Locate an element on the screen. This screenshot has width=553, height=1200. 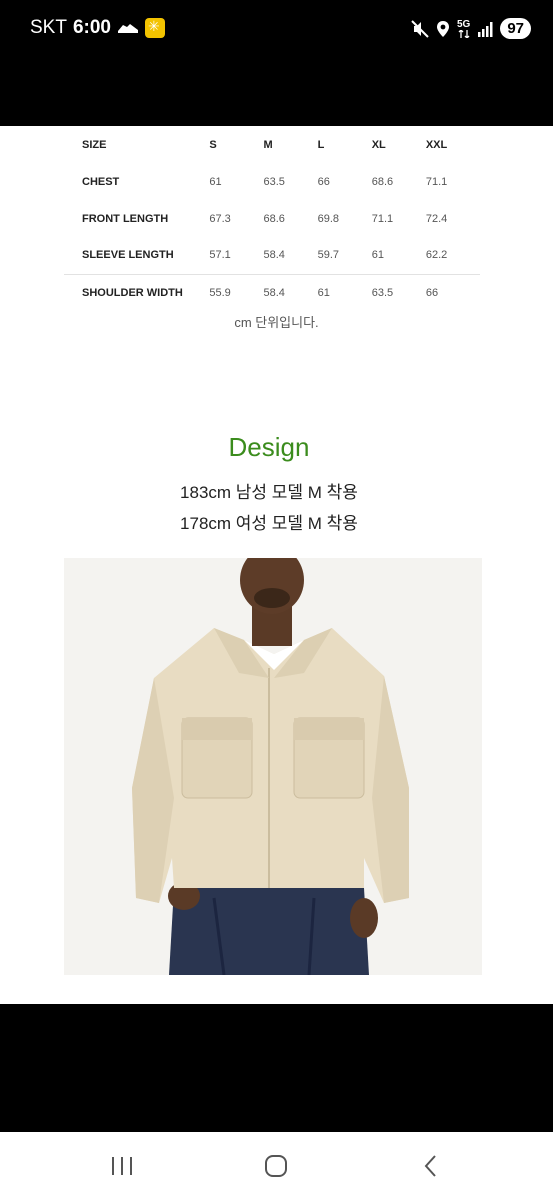
recent-apps-icon is located at coordinates (122, 1166).